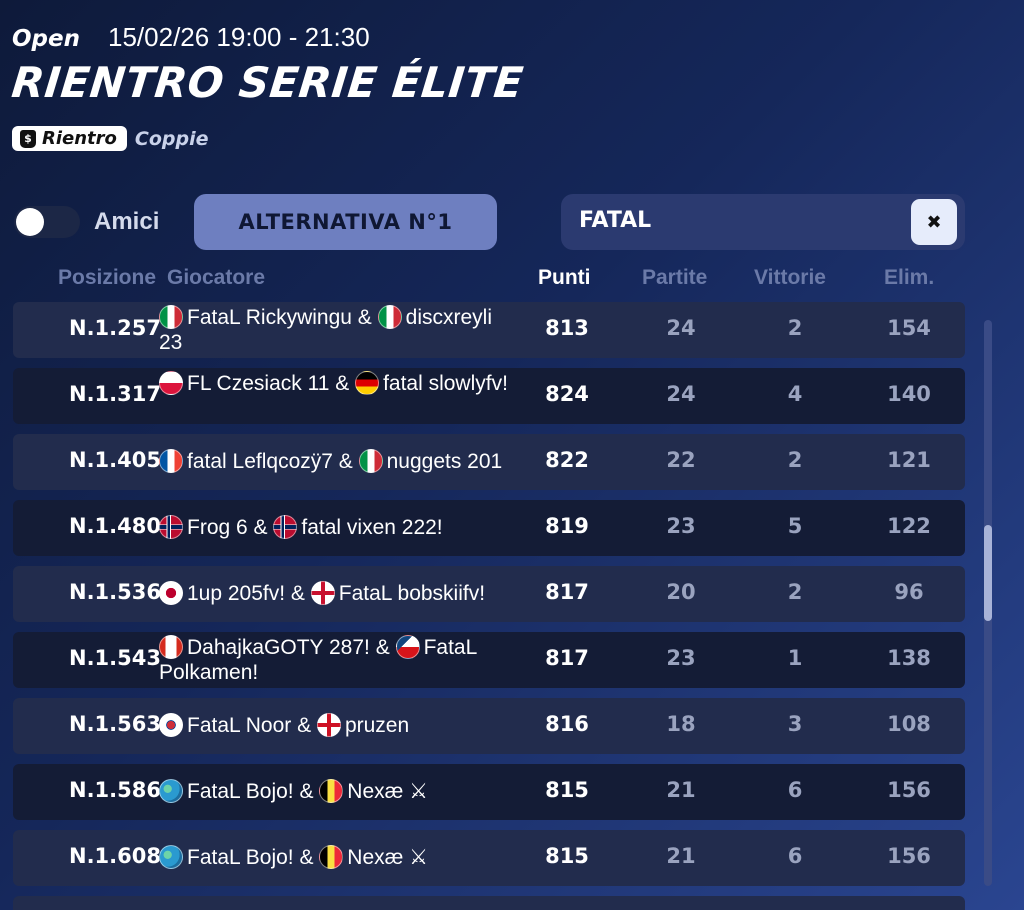 This screenshot has height=910, width=1024. I want to click on column-header-matches: Partite, so click(674, 278).